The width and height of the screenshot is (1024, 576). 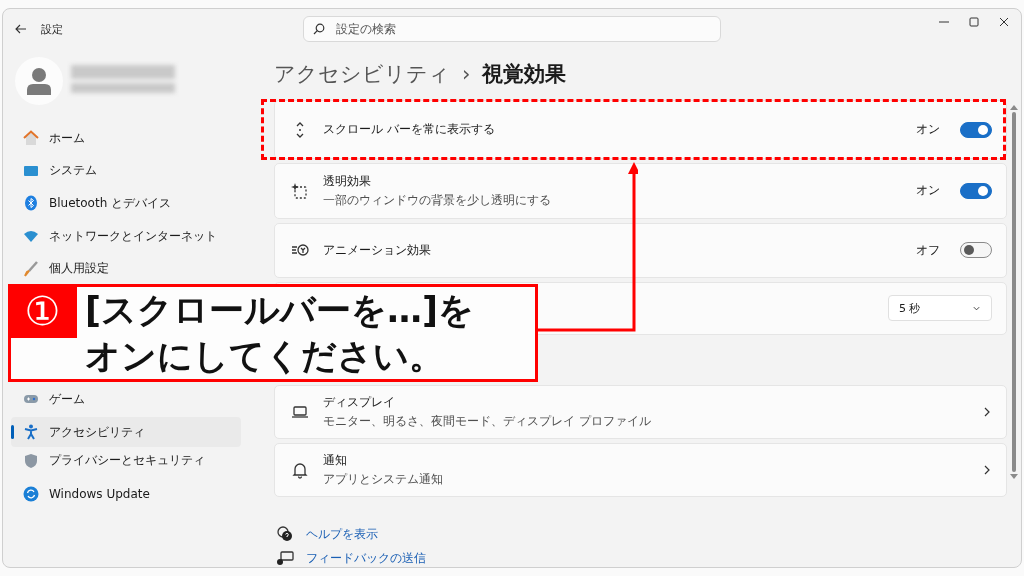 I want to click on accessibility-icon, so click(x=31, y=432).